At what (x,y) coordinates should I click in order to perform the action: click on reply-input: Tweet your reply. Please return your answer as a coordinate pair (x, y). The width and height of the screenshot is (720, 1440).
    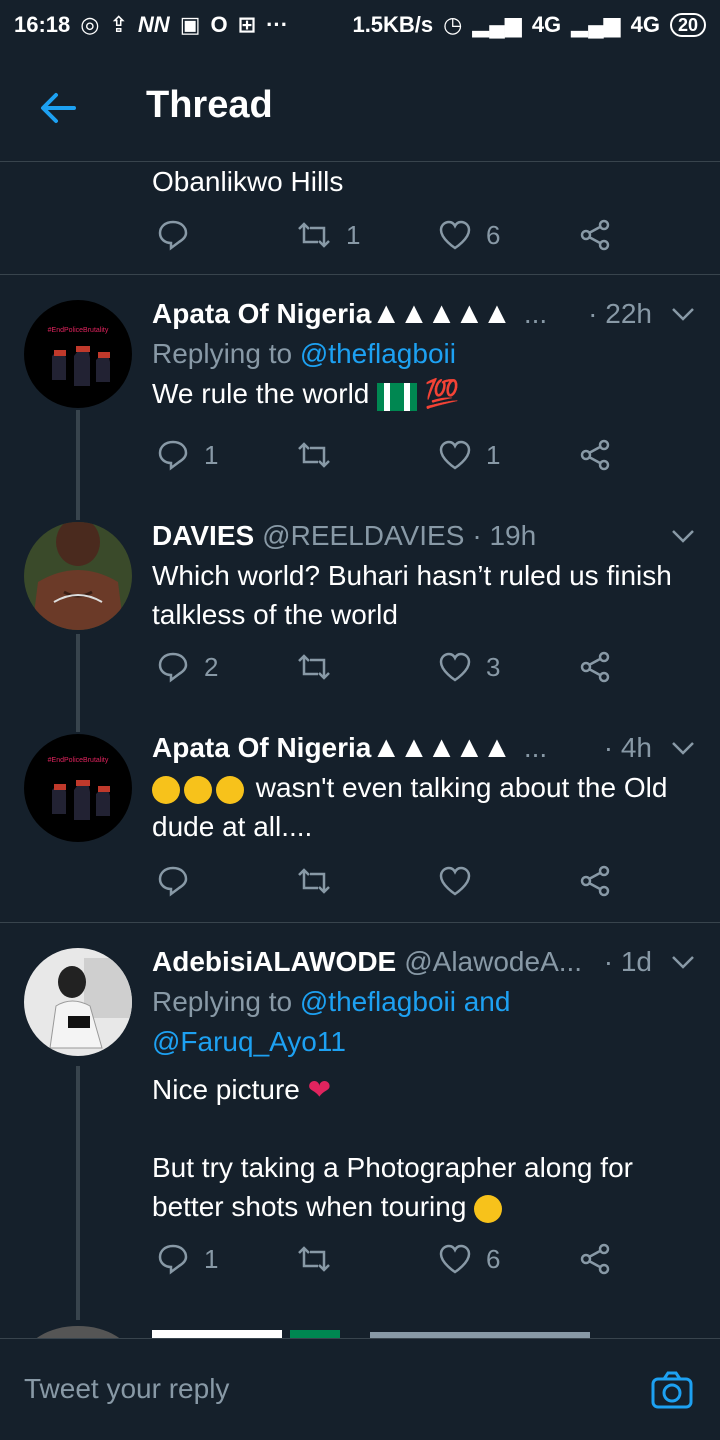
    Looking at the image, I should click on (126, 1389).